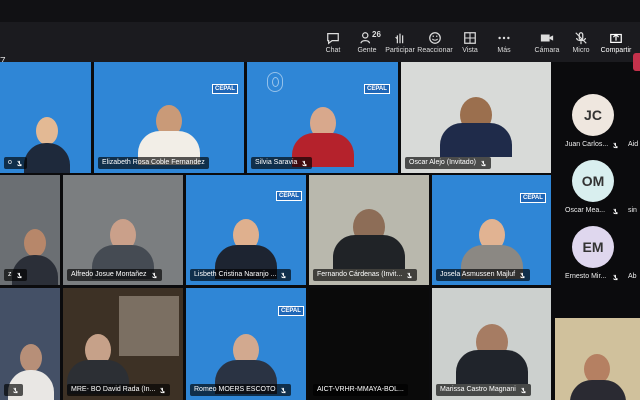 The image size is (640, 400). What do you see at coordinates (593, 115) in the screenshot?
I see `participant-avatar: JC` at bounding box center [593, 115].